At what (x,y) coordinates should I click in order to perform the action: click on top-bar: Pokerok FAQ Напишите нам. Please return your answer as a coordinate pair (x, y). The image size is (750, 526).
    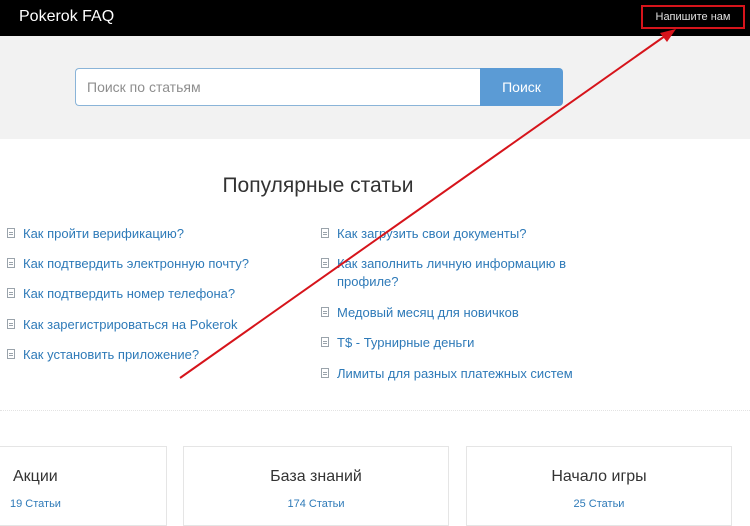
    Looking at the image, I should click on (375, 18).